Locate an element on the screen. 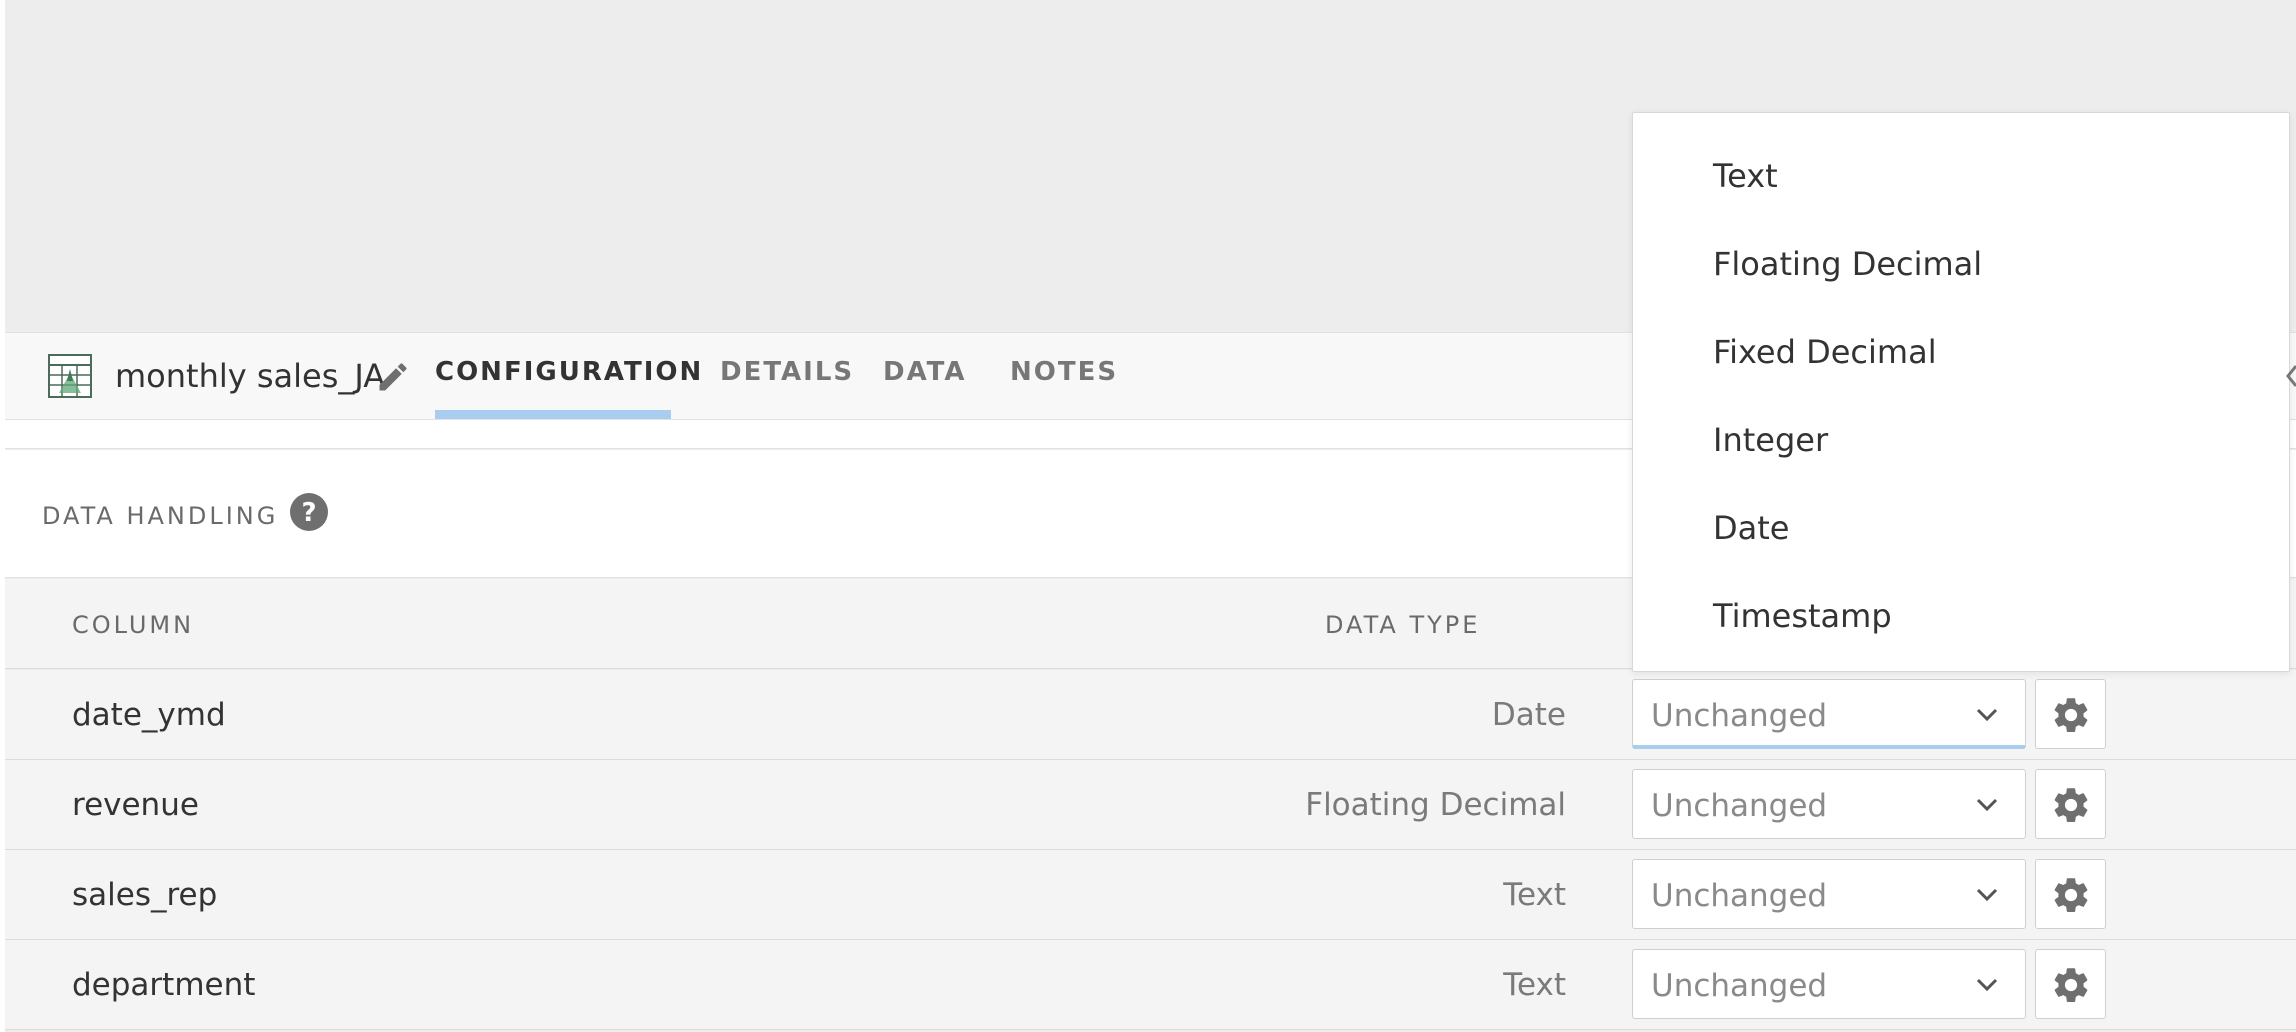  dropdown-option-fixed-decimal: Fixed Decimal is located at coordinates (1825, 352).